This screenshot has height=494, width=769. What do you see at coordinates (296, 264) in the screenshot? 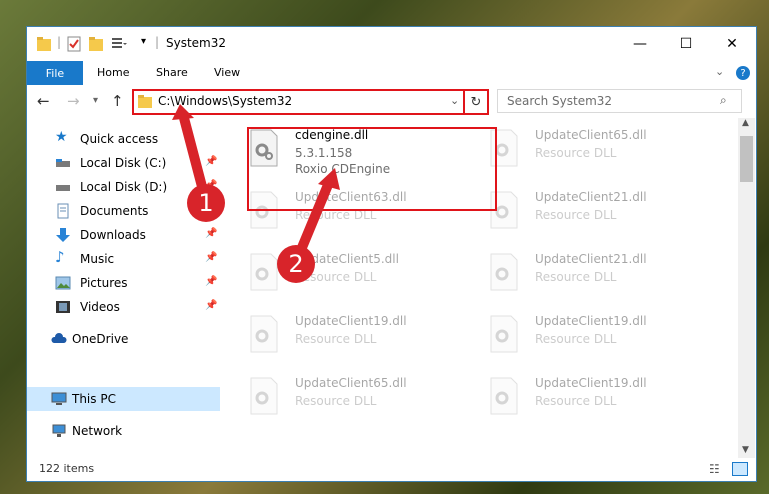
I see `step-marker-2: 2` at bounding box center [296, 264].